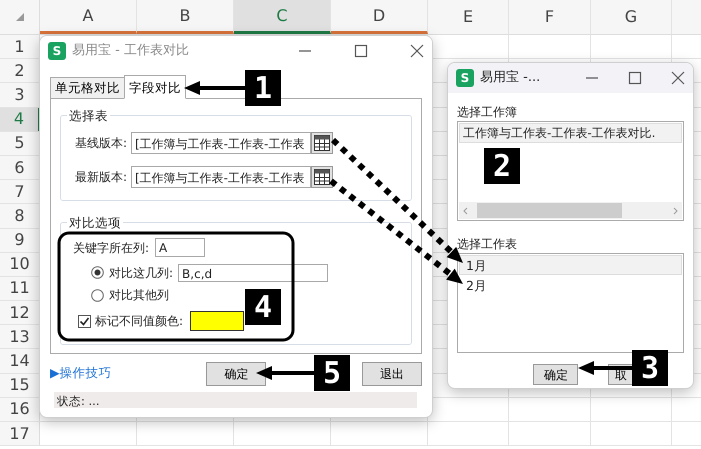 This screenshot has height=449, width=701. What do you see at coordinates (20, 216) in the screenshot?
I see `row-header: 8` at bounding box center [20, 216].